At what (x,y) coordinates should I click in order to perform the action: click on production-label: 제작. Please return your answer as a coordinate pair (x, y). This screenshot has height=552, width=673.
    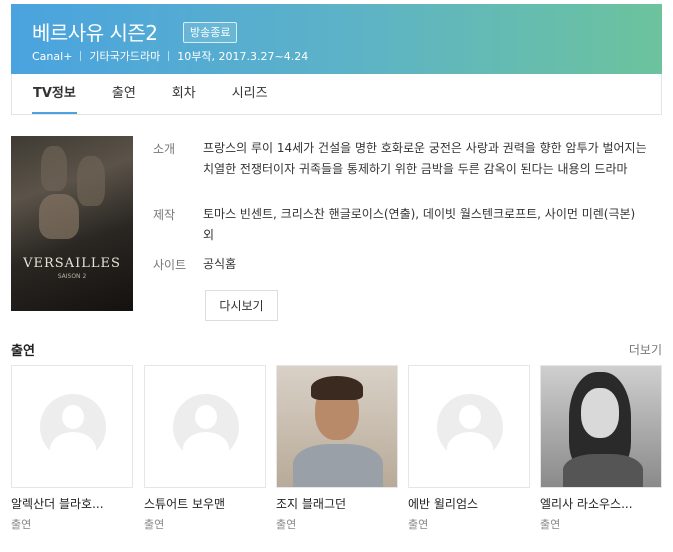
    Looking at the image, I should click on (164, 215).